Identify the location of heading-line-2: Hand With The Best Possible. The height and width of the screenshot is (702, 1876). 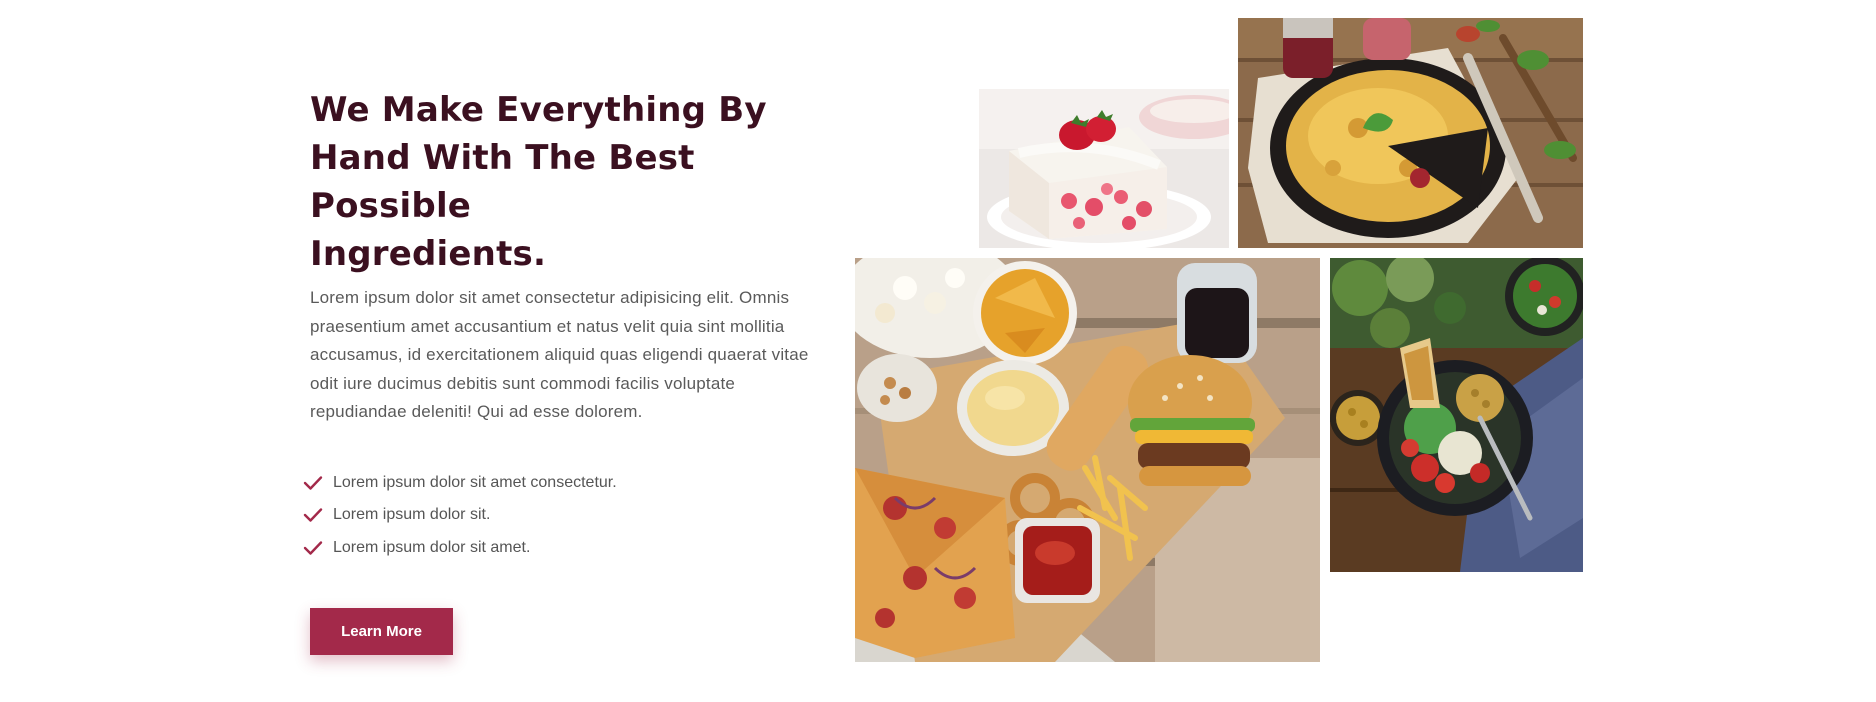
(502, 182).